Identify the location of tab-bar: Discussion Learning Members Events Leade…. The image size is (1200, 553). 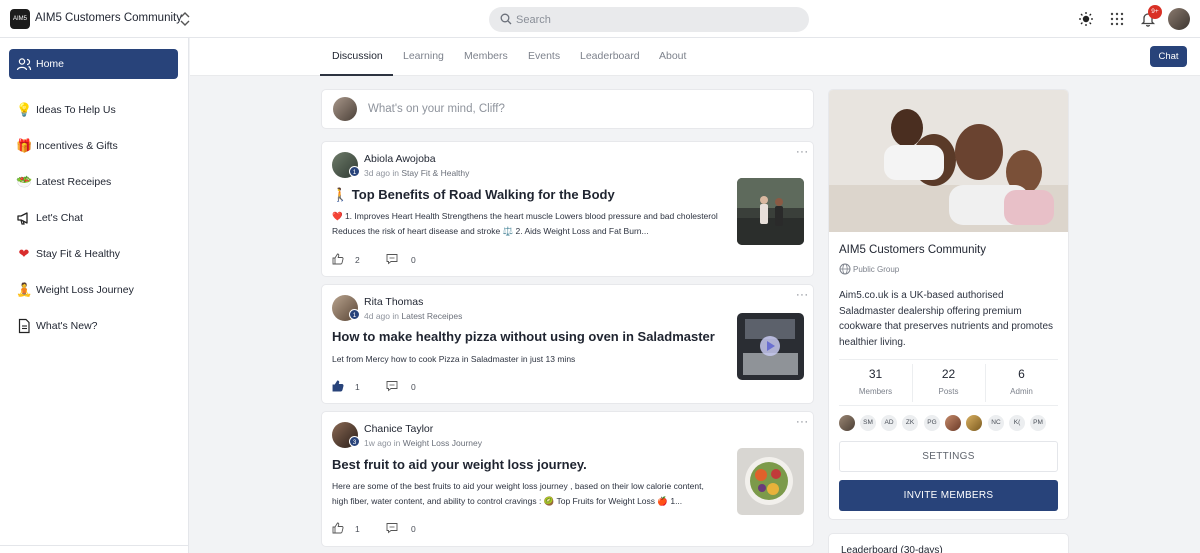
(695, 57).